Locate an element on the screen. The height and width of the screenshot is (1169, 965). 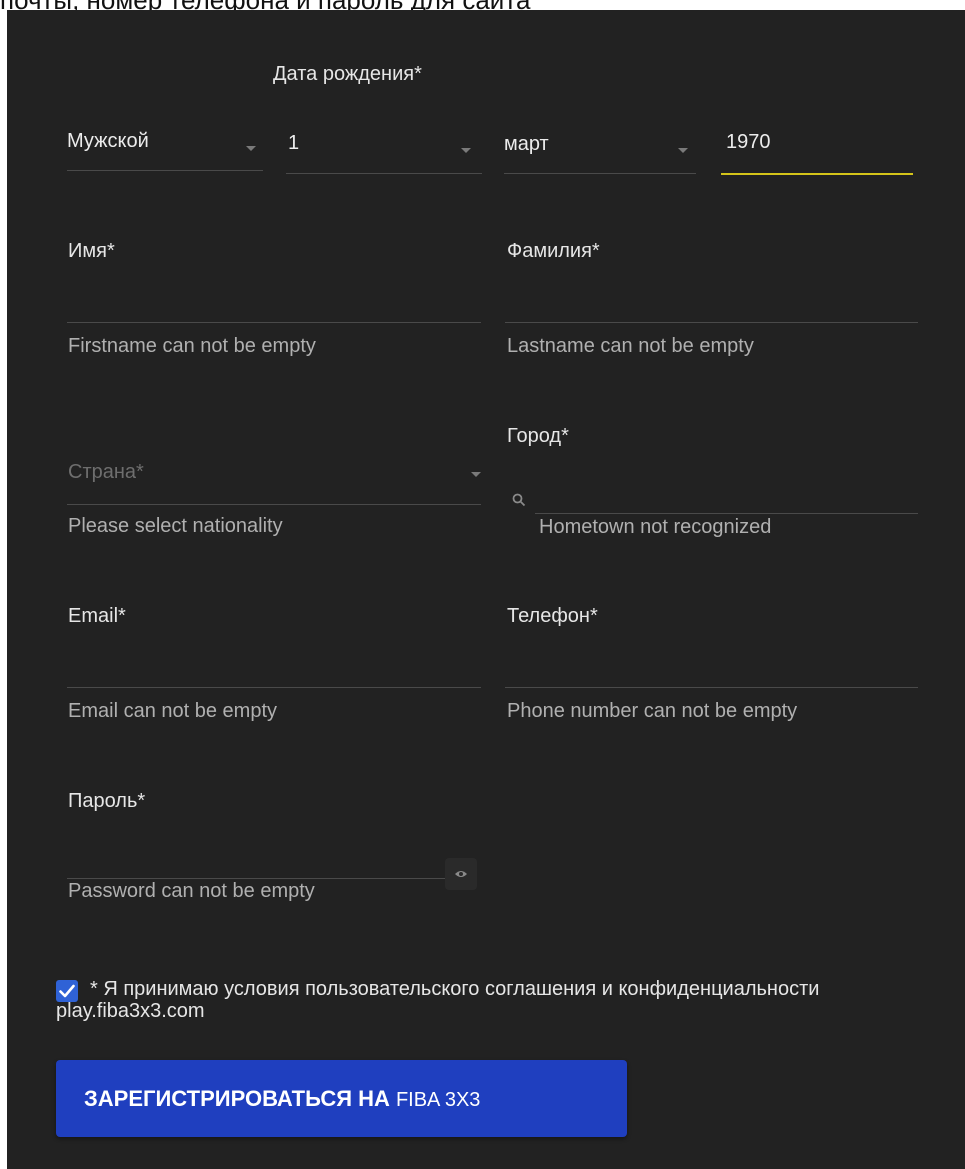
eye-icon is located at coordinates (461, 874).